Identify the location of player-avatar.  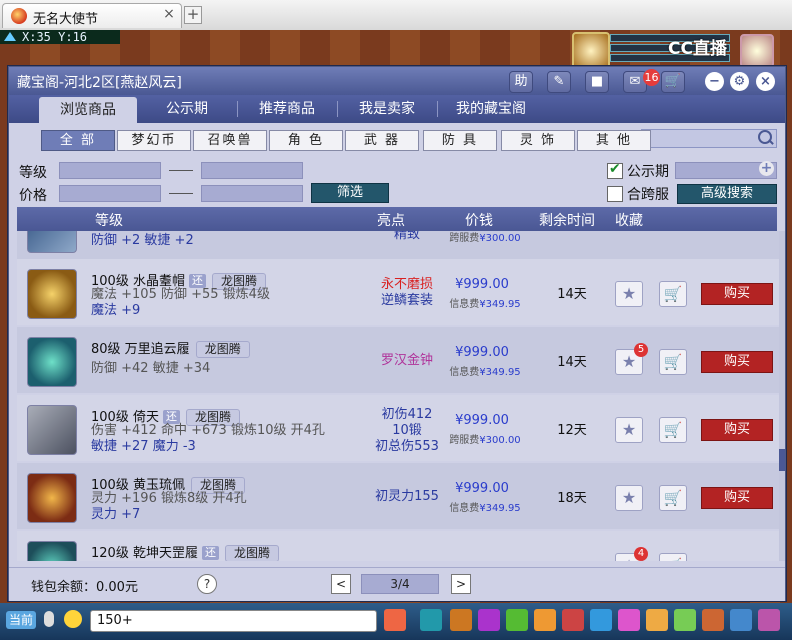
(591, 51).